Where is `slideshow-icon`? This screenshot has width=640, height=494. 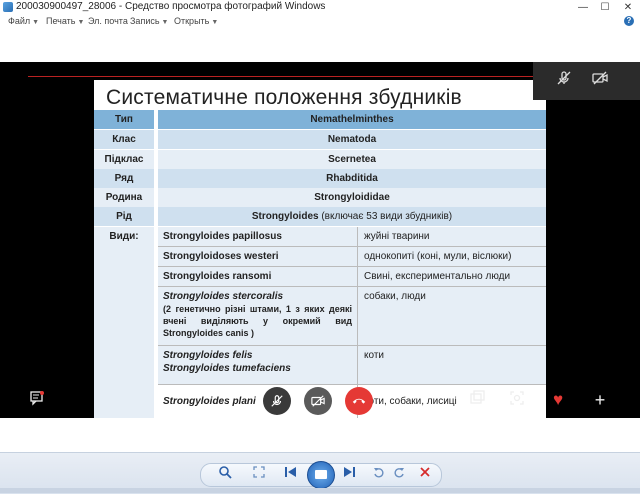 slideshow-icon is located at coordinates (321, 474).